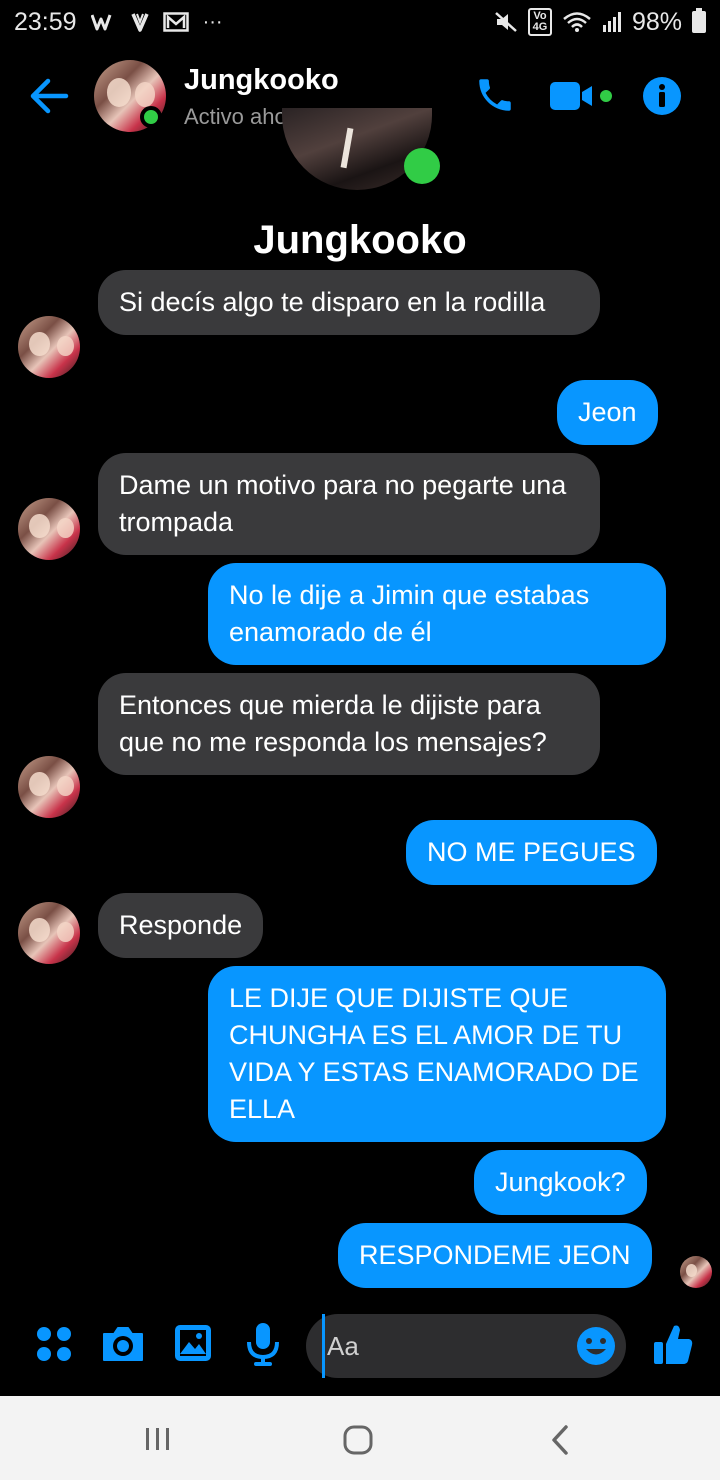 The image size is (720, 1480). Describe the element at coordinates (261, 80) in the screenshot. I see `contact-name: Jungkooko` at that location.